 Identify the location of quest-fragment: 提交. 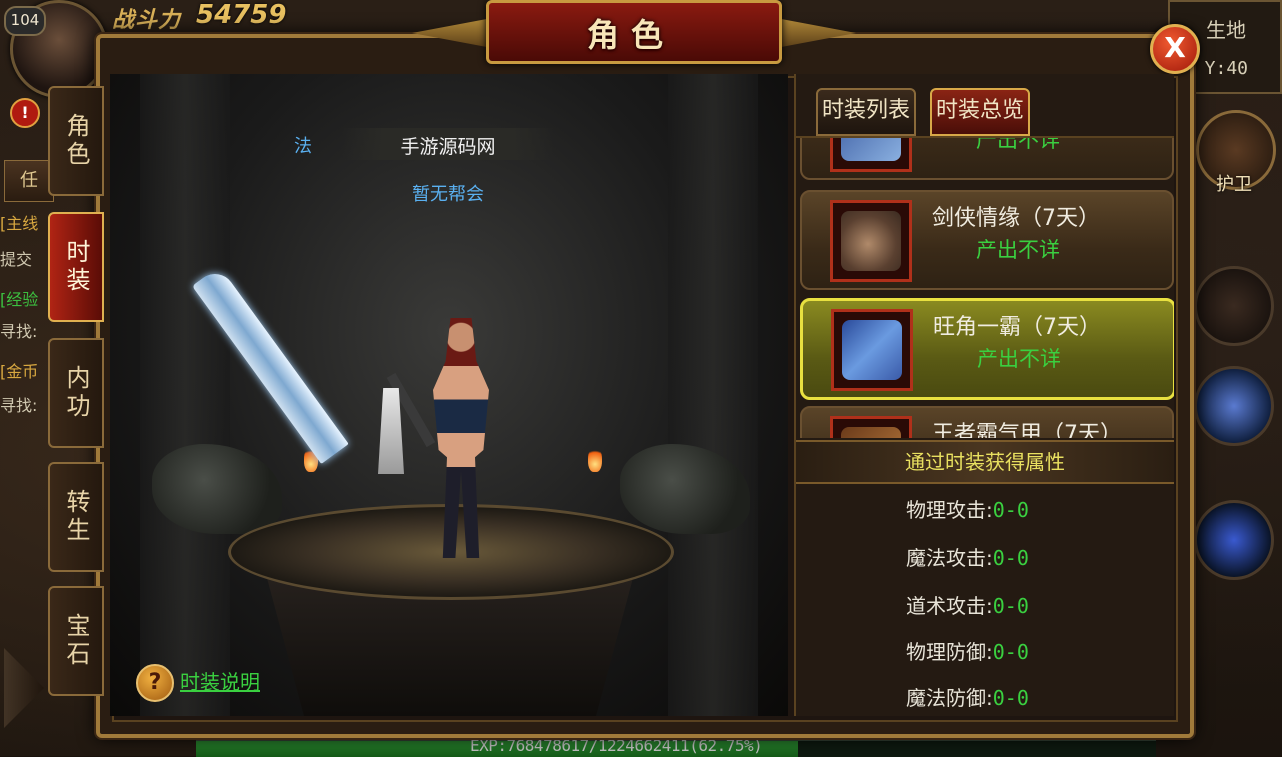
(16, 259).